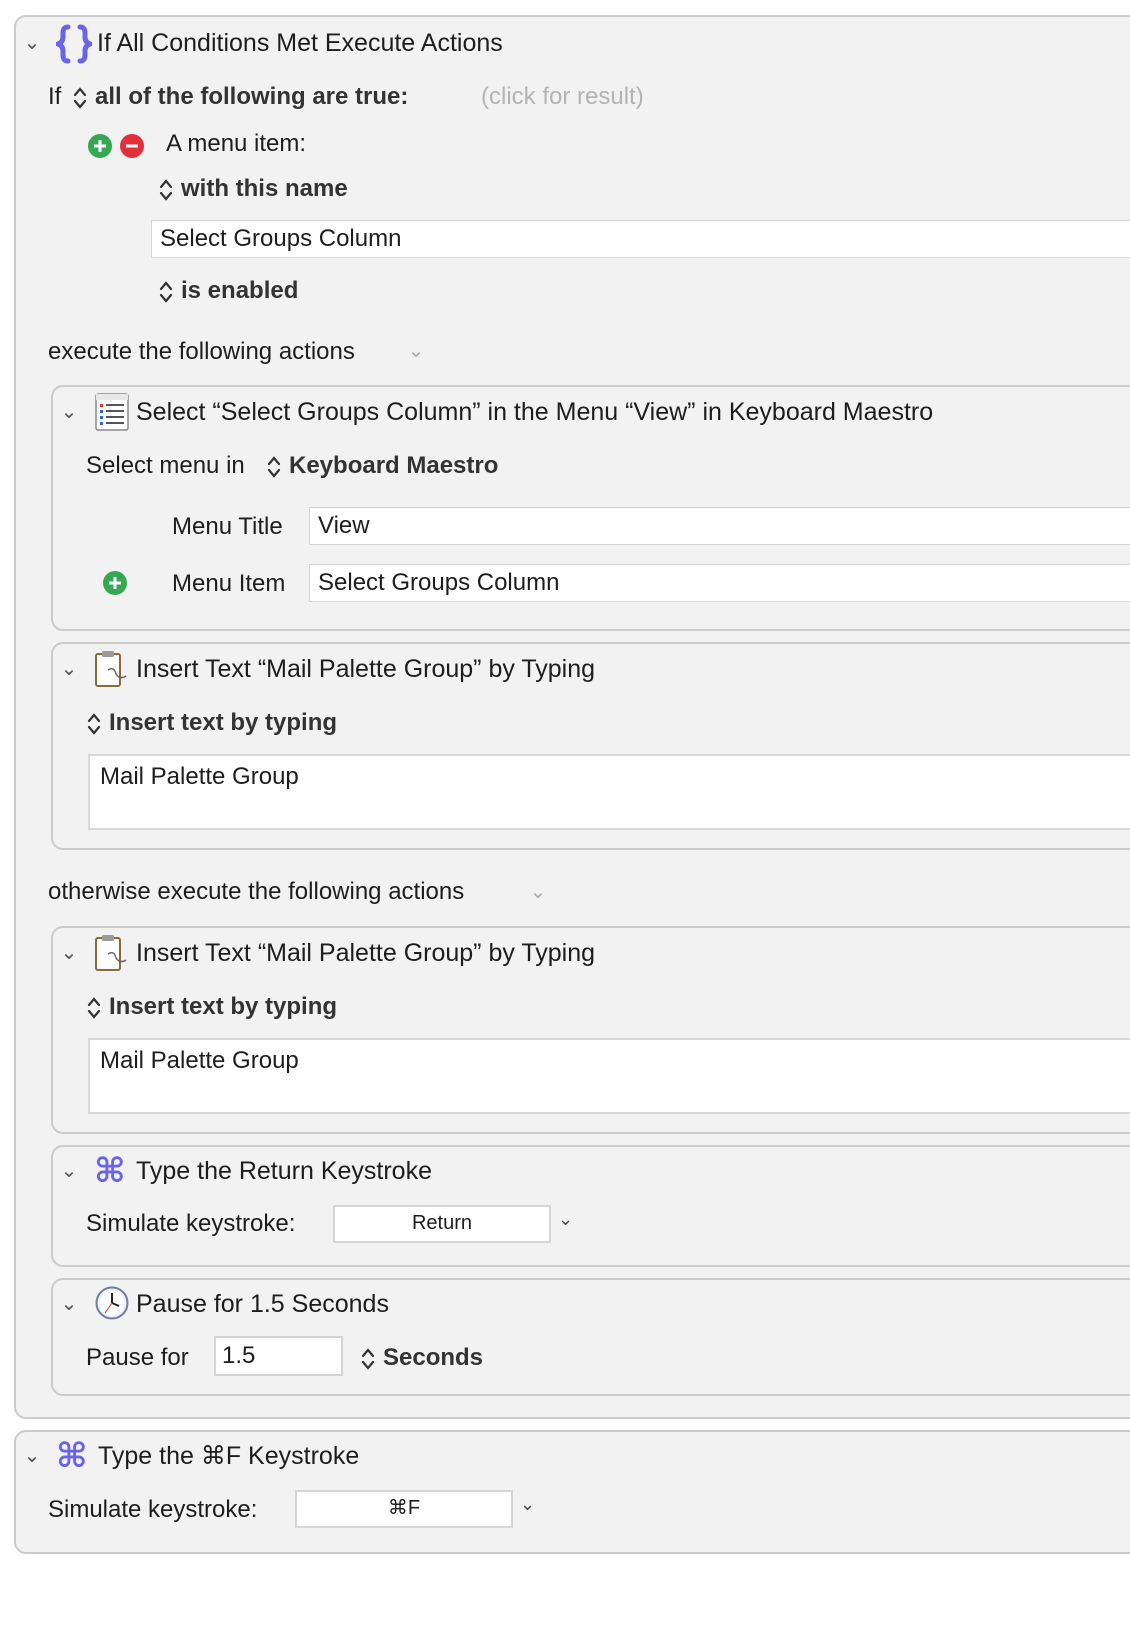 This screenshot has height=1648, width=1130. Describe the element at coordinates (251, 97) in the screenshot. I see `condition-mode-select: all of the following are true:` at that location.